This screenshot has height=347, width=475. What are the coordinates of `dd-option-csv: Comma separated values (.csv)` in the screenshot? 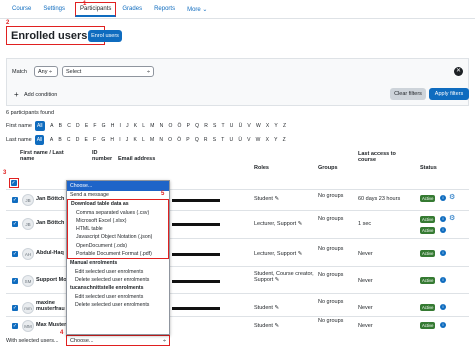 It's located at (118, 213).